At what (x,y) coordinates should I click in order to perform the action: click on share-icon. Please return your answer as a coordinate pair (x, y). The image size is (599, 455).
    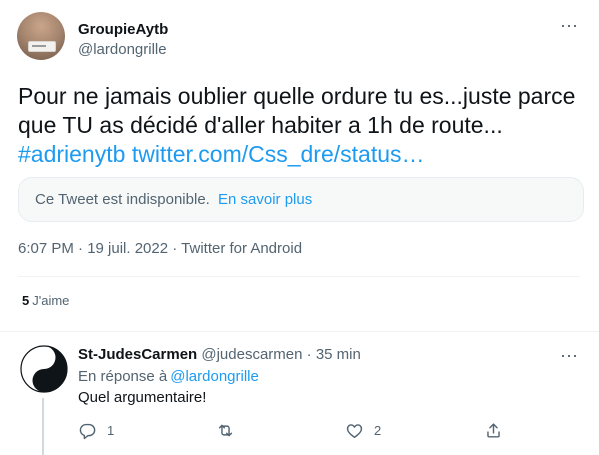
    Looking at the image, I should click on (493, 430).